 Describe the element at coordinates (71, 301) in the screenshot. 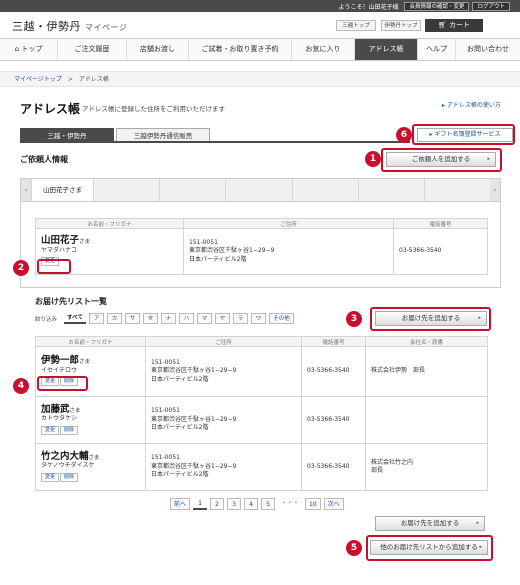

I see `delivery-heading: お届け先リスト一覧` at that location.